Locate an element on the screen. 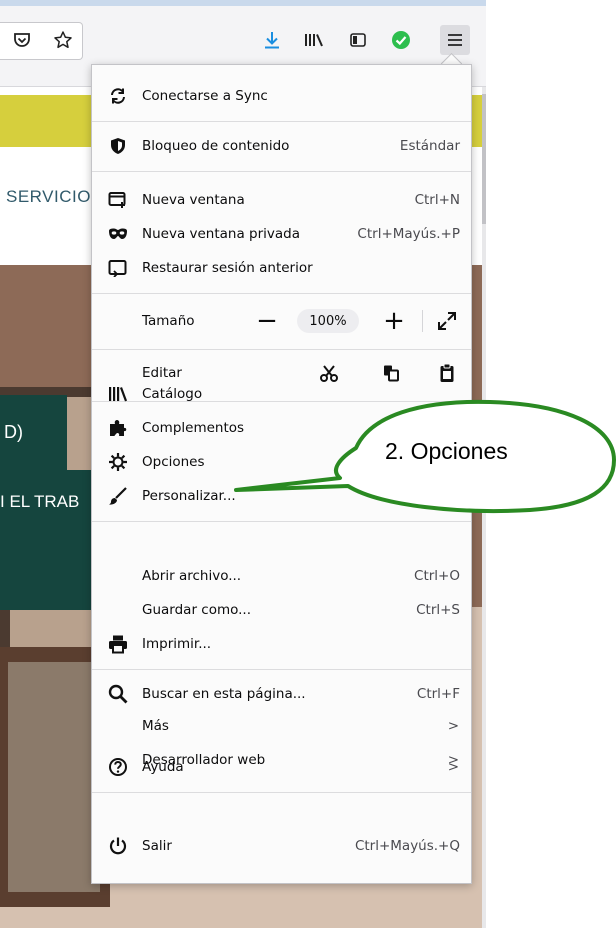 This screenshot has width=616, height=928. menu-item-sync: Conectarse a Sync is located at coordinates (281, 96).